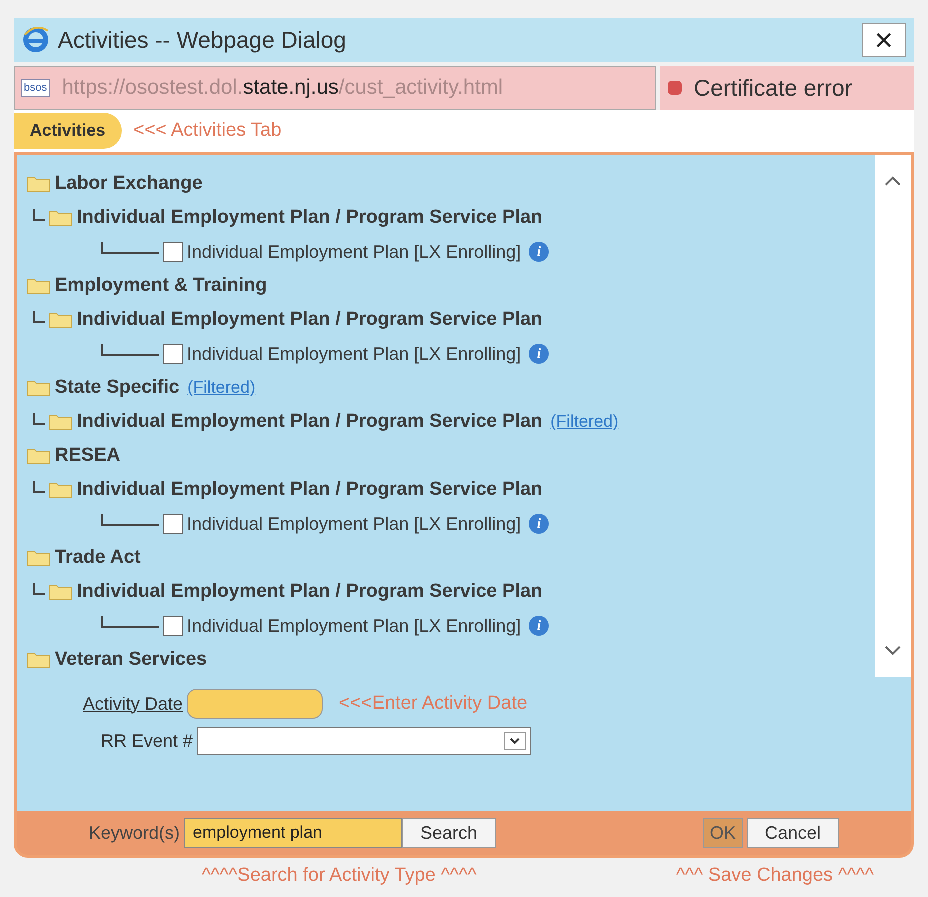 This screenshot has width=928, height=897. I want to click on rr-event-label: RR Event #, so click(147, 741).